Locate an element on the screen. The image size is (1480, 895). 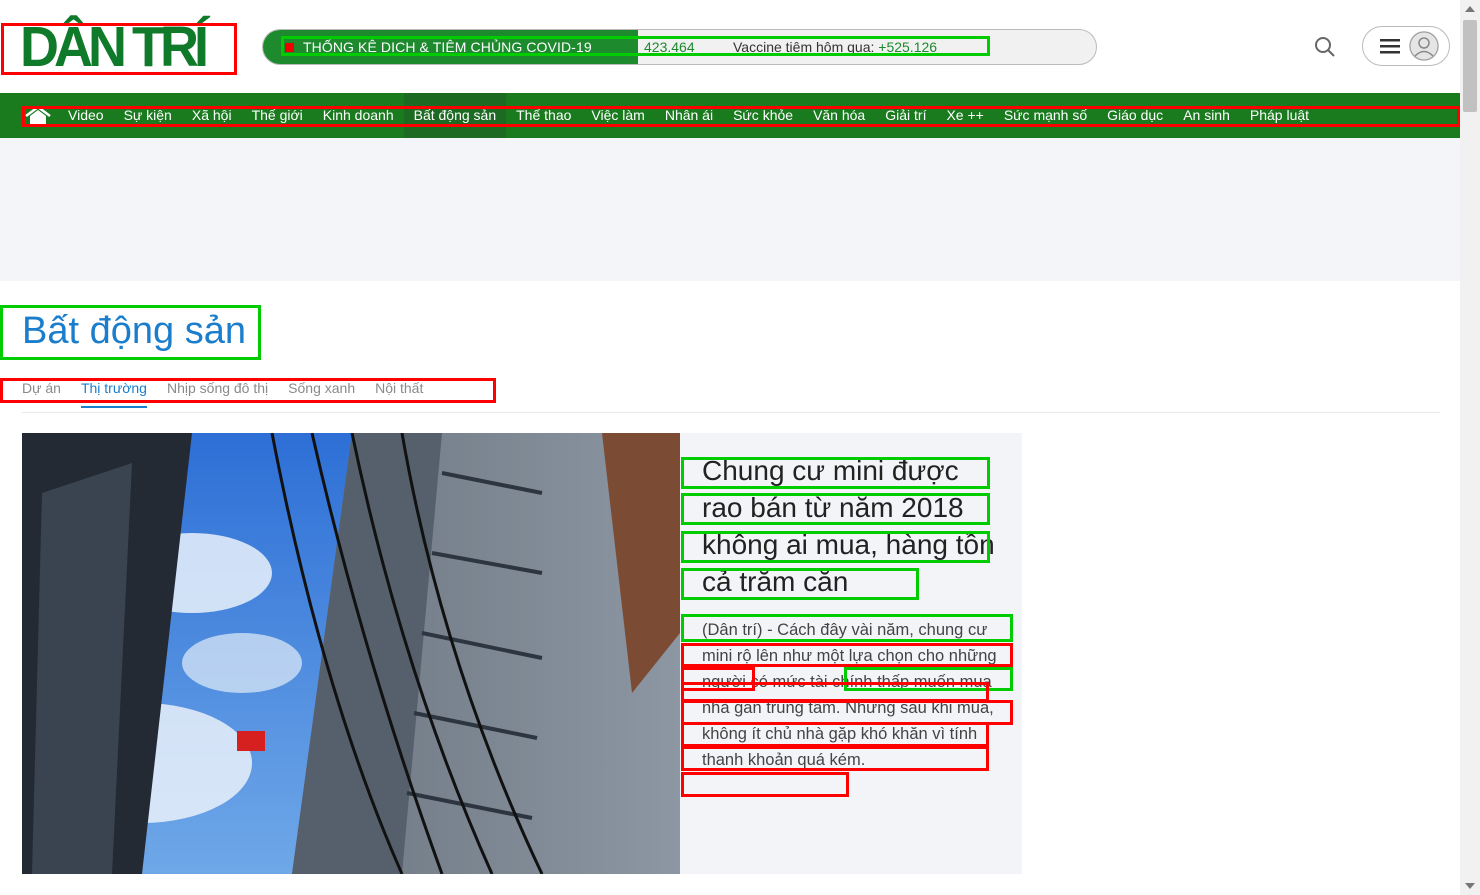
nav-item: Sức mạnh số is located at coordinates (1045, 115).